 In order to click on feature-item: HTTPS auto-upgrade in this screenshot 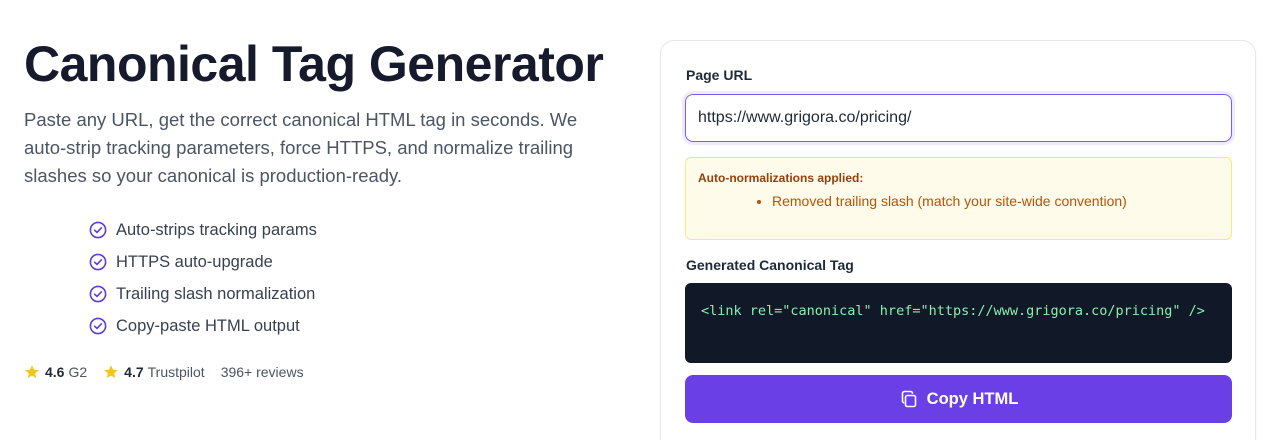, I will do `click(356, 262)`.